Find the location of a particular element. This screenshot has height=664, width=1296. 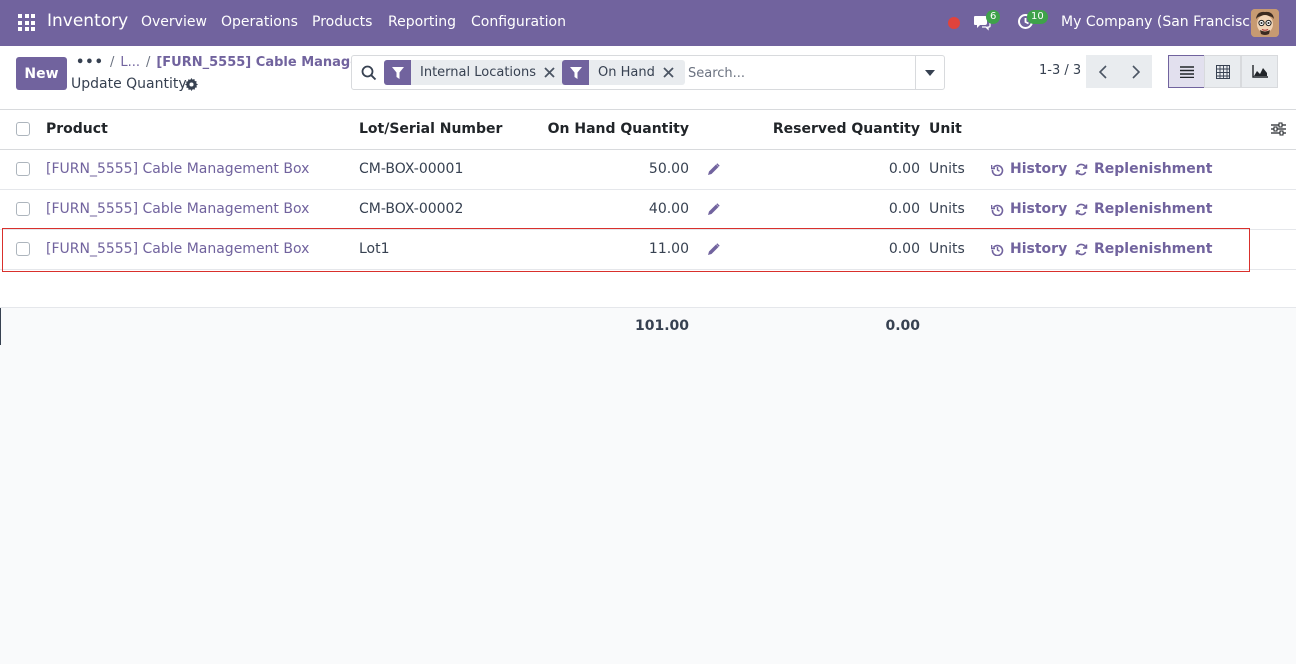

list-view-button is located at coordinates (1186, 71).